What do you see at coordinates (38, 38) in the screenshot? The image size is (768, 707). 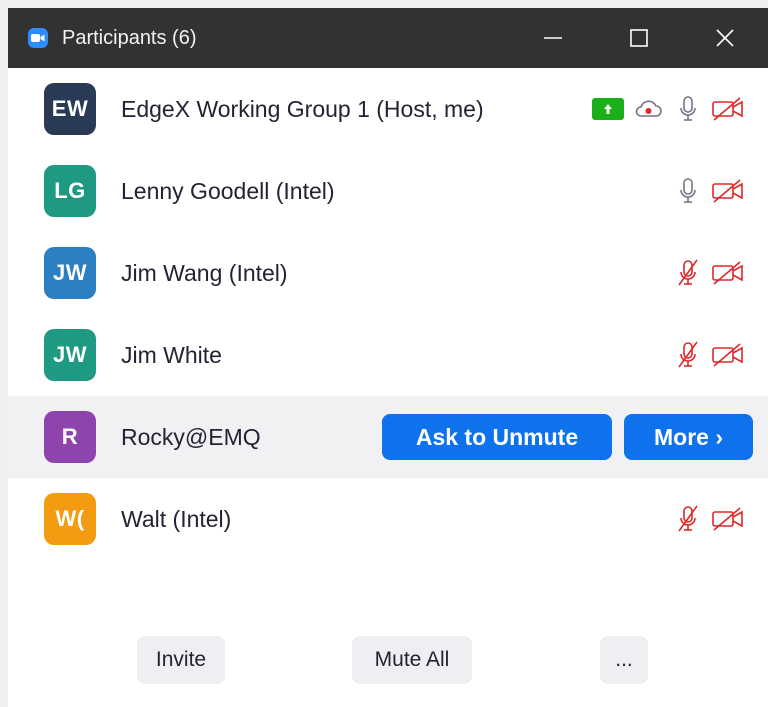 I see `zoom-app-icon` at bounding box center [38, 38].